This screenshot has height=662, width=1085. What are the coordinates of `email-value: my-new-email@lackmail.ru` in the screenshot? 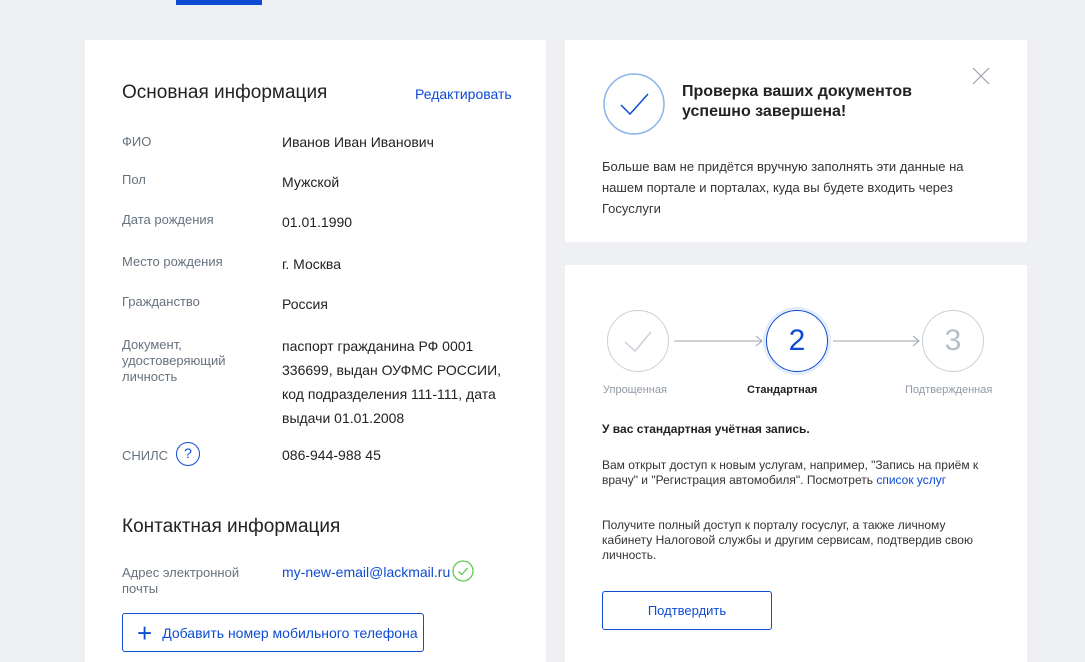 It's located at (366, 572).